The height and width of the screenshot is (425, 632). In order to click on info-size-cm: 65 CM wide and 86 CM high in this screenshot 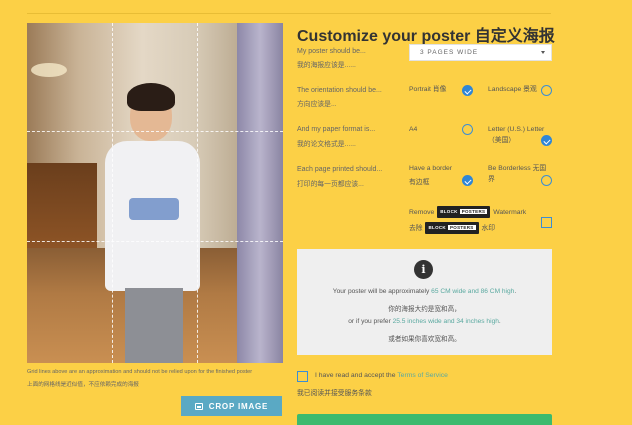, I will do `click(473, 291)`.